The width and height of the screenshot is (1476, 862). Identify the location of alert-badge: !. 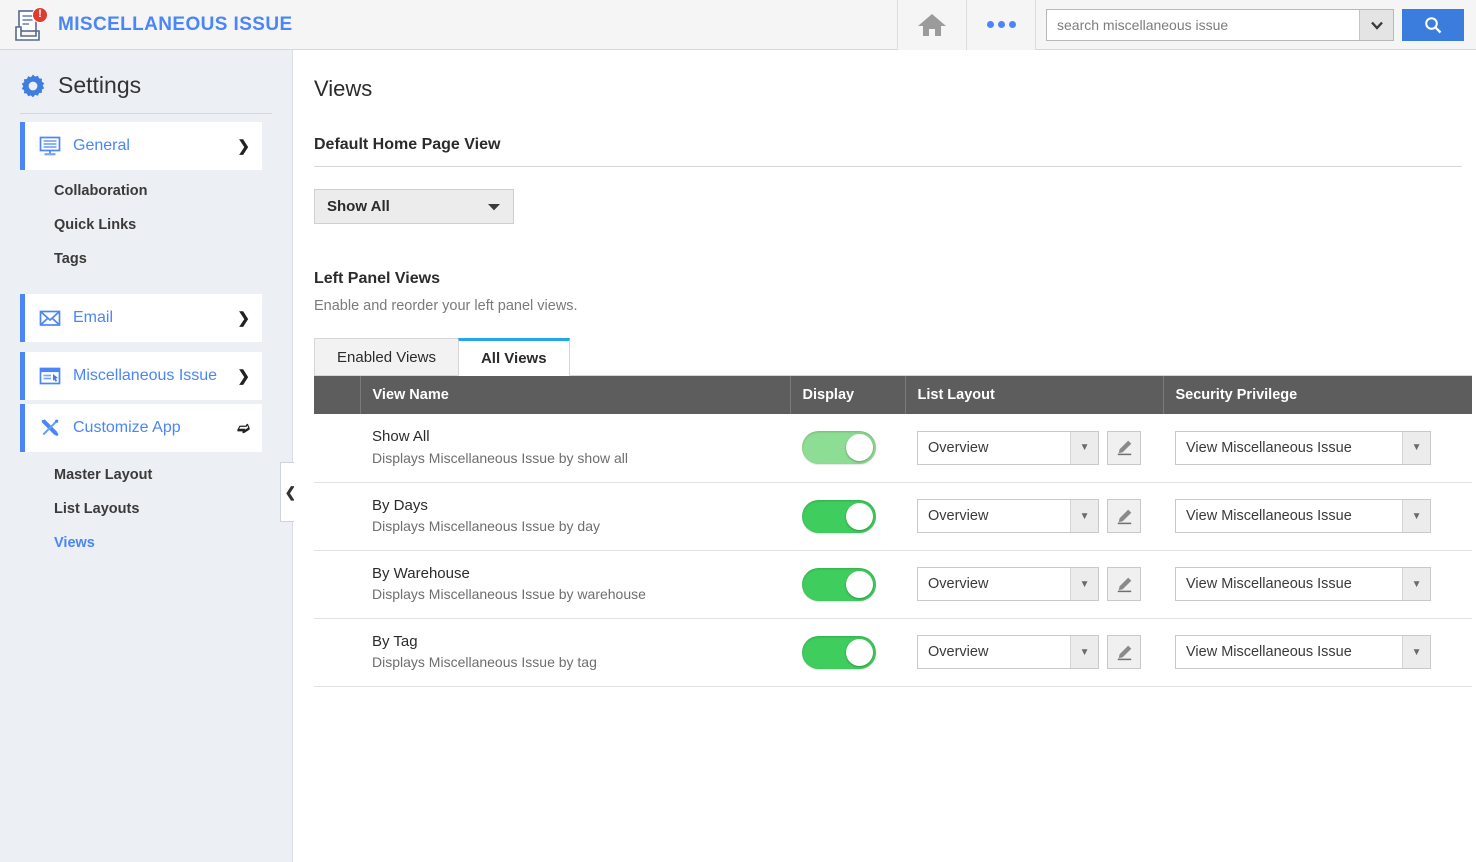
(40, 14).